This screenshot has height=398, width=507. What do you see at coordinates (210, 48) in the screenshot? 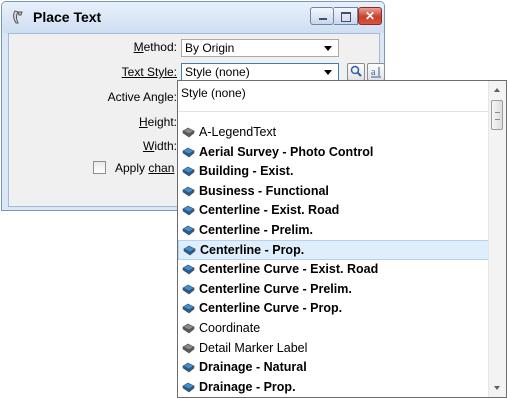
I see `method-value: By Origin` at bounding box center [210, 48].